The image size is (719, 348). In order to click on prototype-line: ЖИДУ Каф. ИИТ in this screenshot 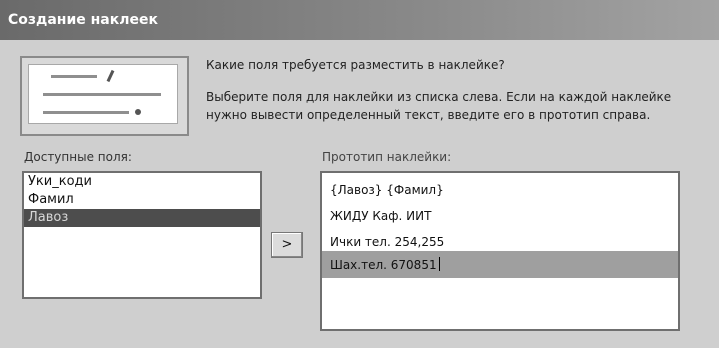, I will do `click(380, 216)`.